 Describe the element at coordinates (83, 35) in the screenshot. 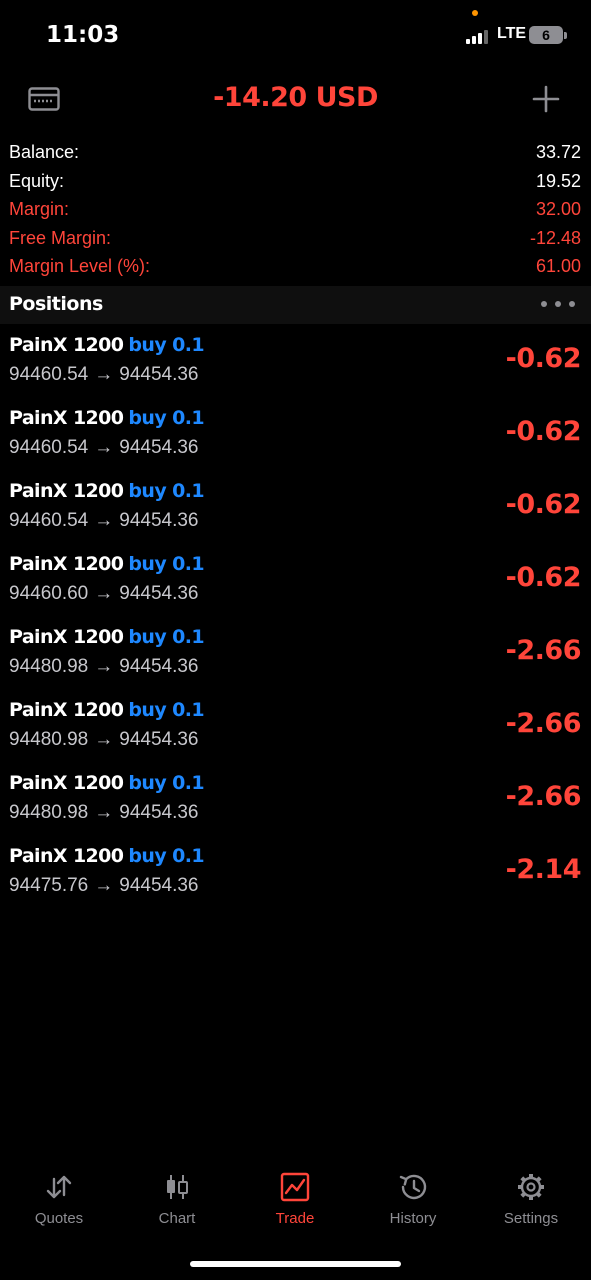

I see `status-time: 11:03` at that location.